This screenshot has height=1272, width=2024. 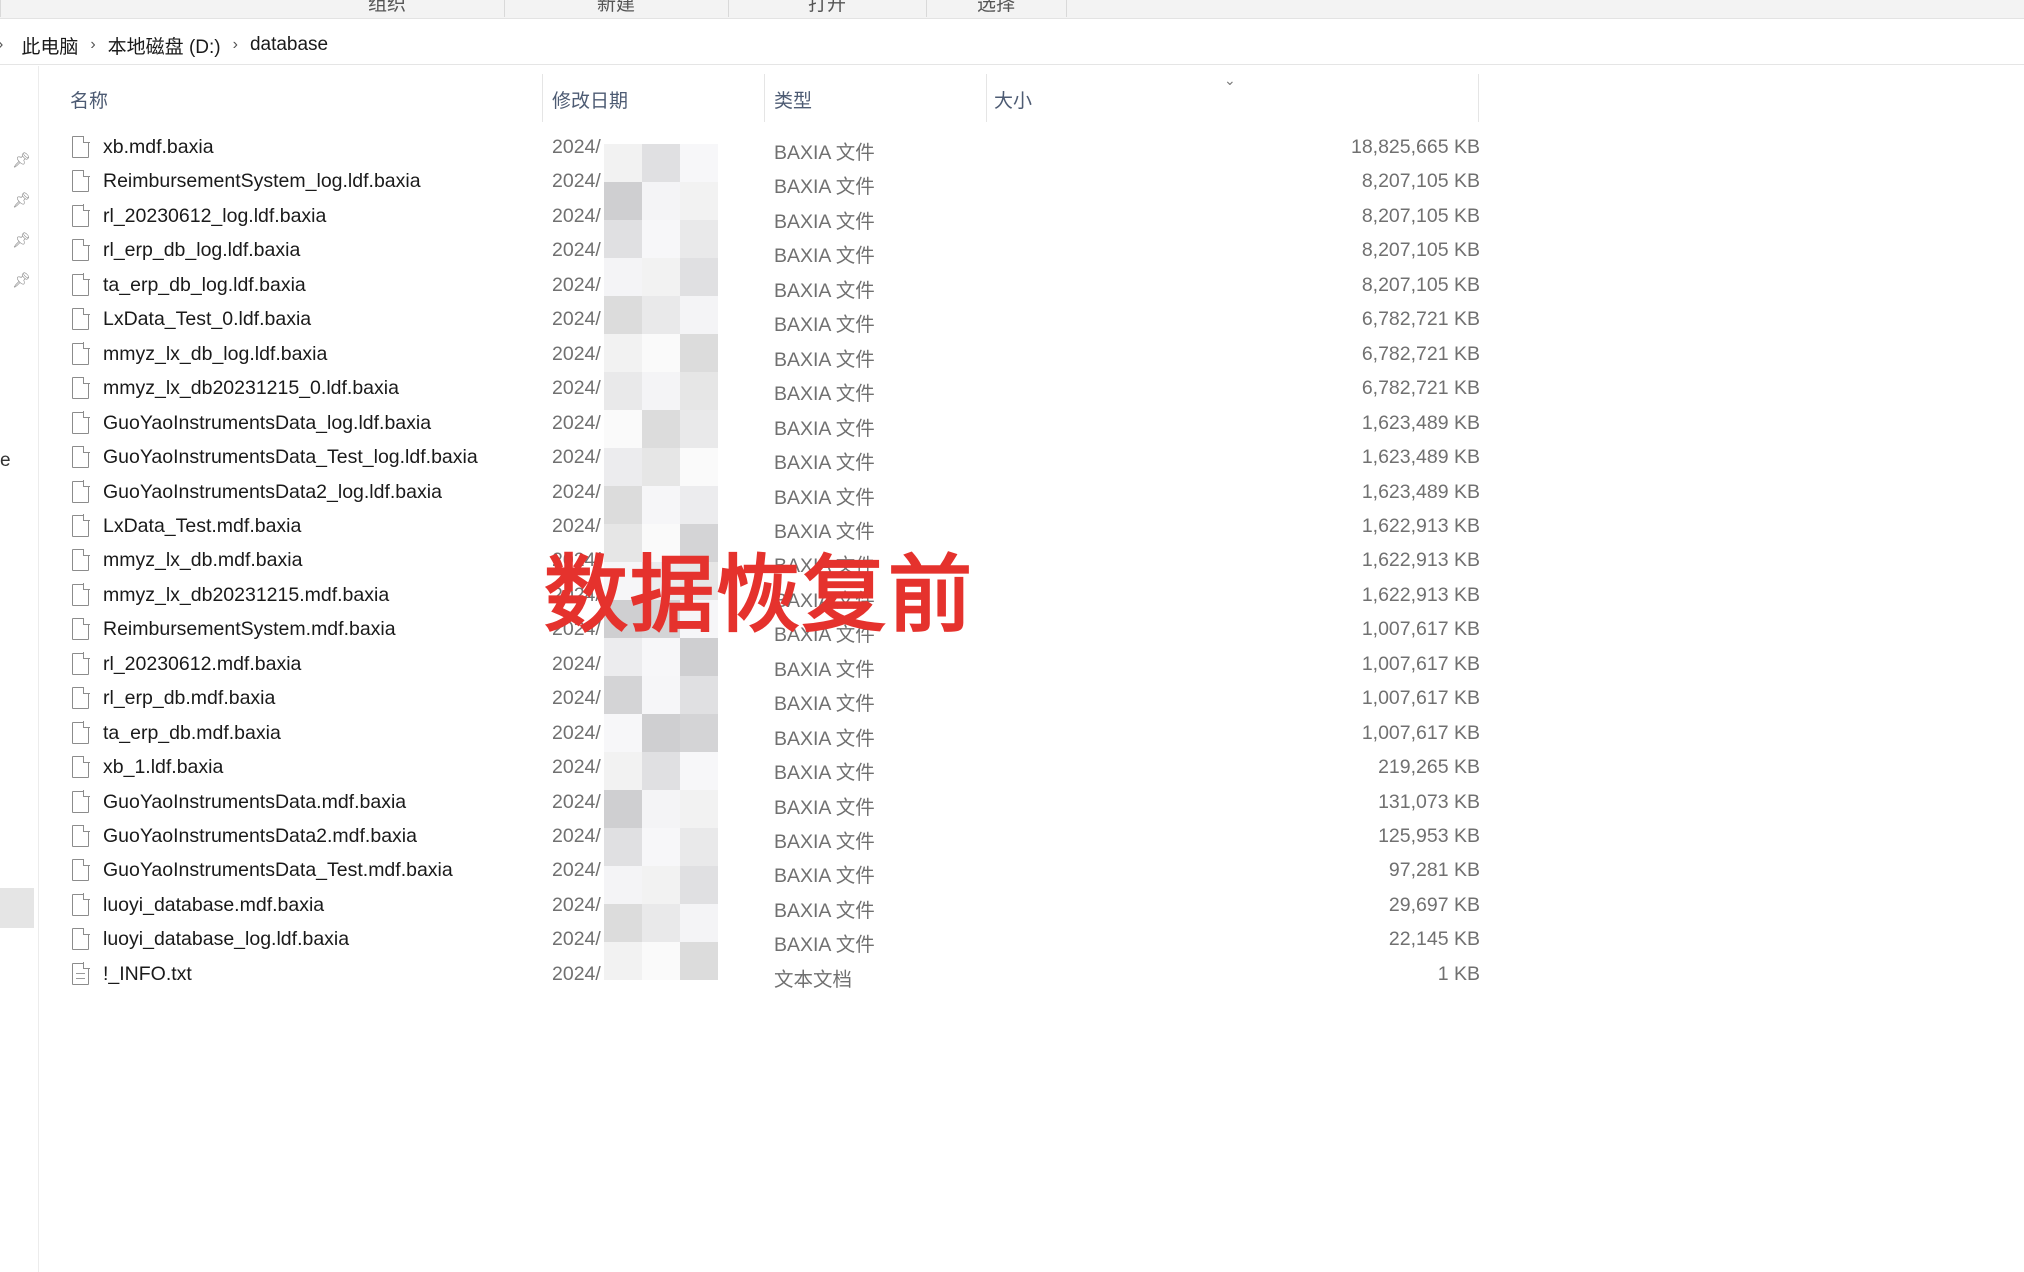 What do you see at coordinates (215, 354) in the screenshot?
I see `file-name: mmyz_lx_db_log.ldf.baxia` at bounding box center [215, 354].